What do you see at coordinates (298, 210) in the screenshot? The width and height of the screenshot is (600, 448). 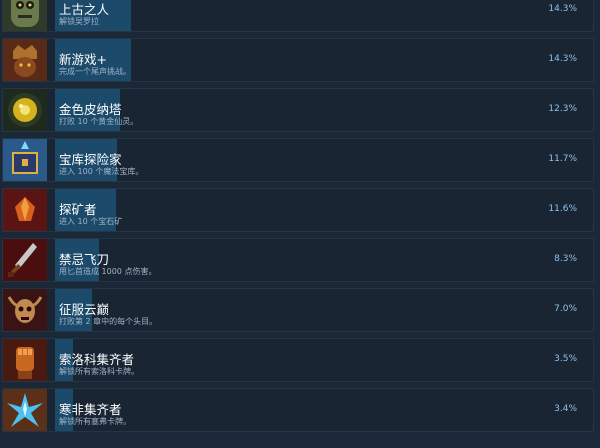 I see `achievement-row: 探矿者 进入 10 个宝石矿 11.6%` at bounding box center [298, 210].